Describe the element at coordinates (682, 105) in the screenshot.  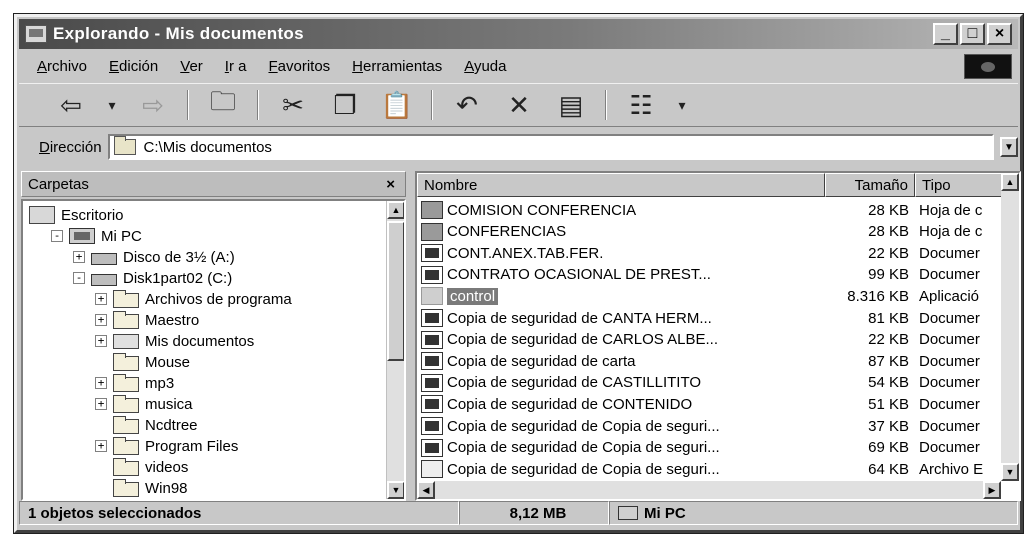
I see `views-dropdown-arrow-icon: ▾` at that location.